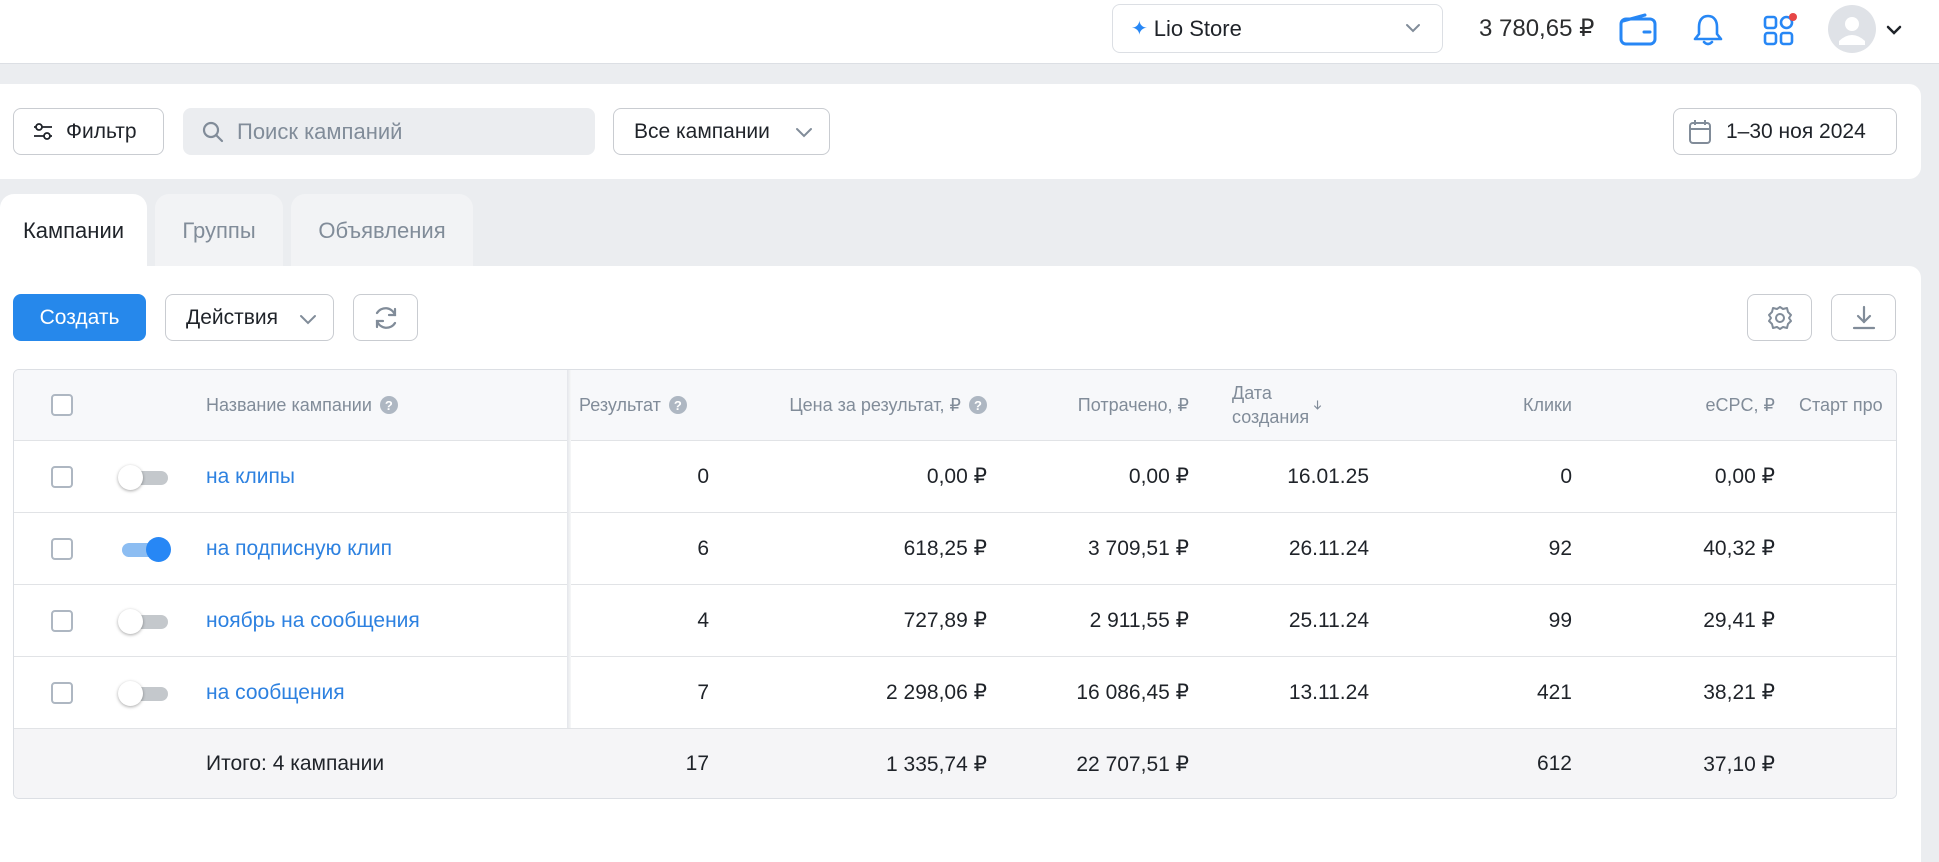  What do you see at coordinates (1744, 476) in the screenshot?
I see `ecpc-value: 0,00 ₽` at bounding box center [1744, 476].